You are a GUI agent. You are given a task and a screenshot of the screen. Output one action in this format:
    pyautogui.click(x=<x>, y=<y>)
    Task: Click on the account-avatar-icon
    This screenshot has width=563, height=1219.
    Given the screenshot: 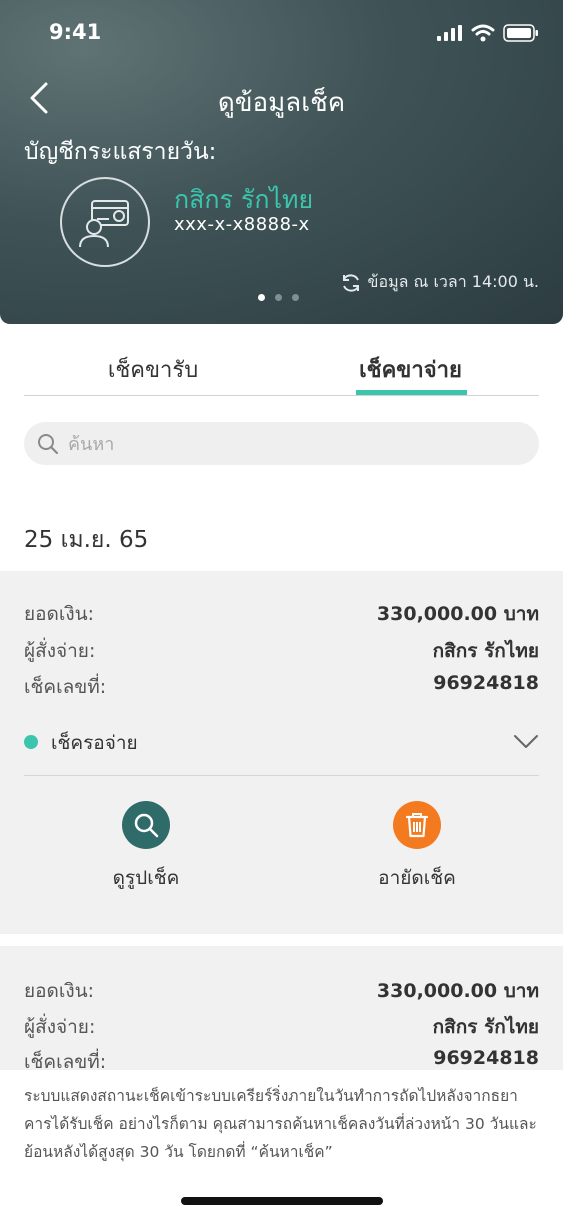 What is the action you would take?
    pyautogui.click(x=105, y=222)
    